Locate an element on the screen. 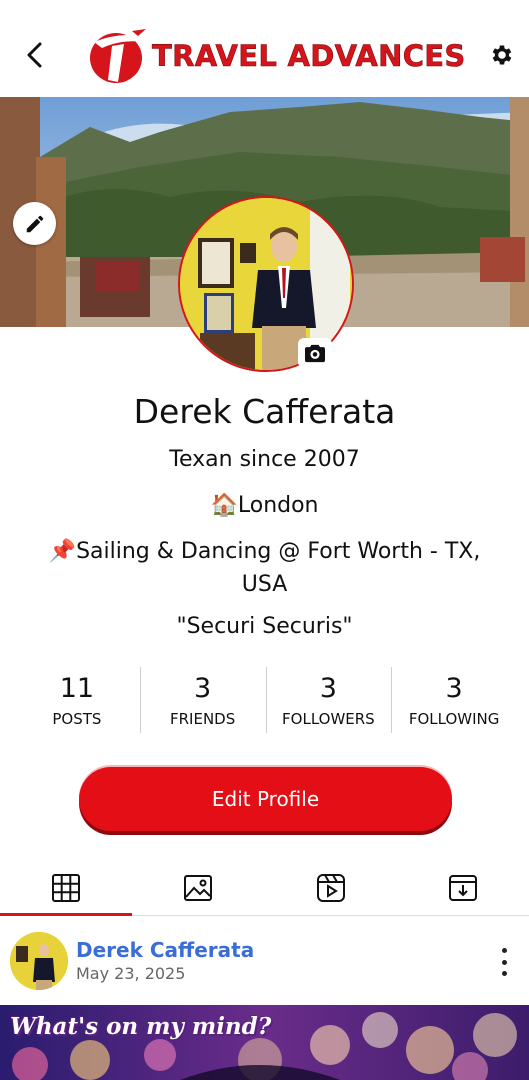 This screenshot has height=1080, width=529. stat-posts: 11 POSTS is located at coordinates (77, 700).